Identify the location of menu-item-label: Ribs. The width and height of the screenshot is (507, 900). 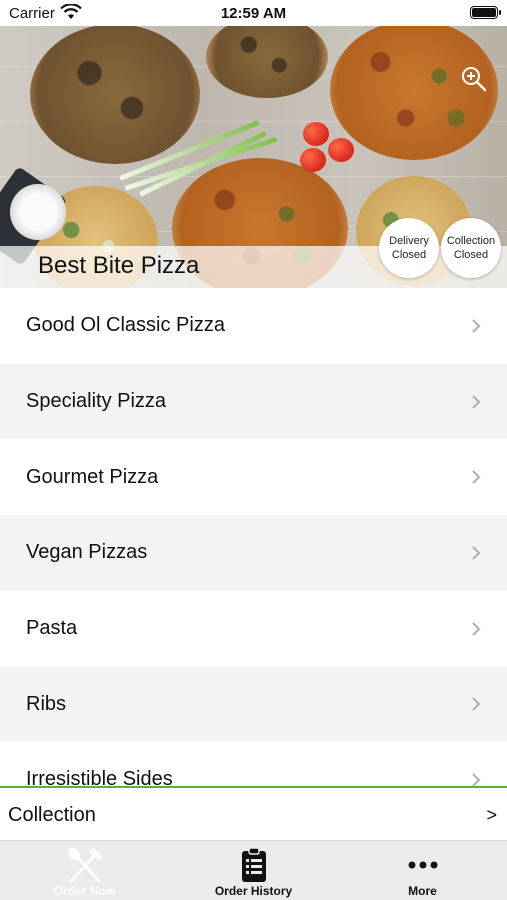
(46, 703).